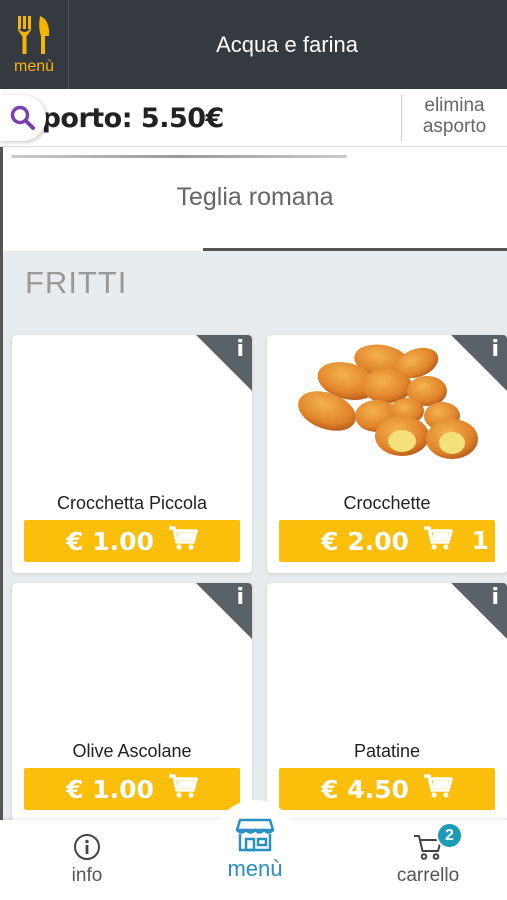 This screenshot has width=507, height=900. Describe the element at coordinates (428, 860) in the screenshot. I see `nav-cart: carrello` at that location.